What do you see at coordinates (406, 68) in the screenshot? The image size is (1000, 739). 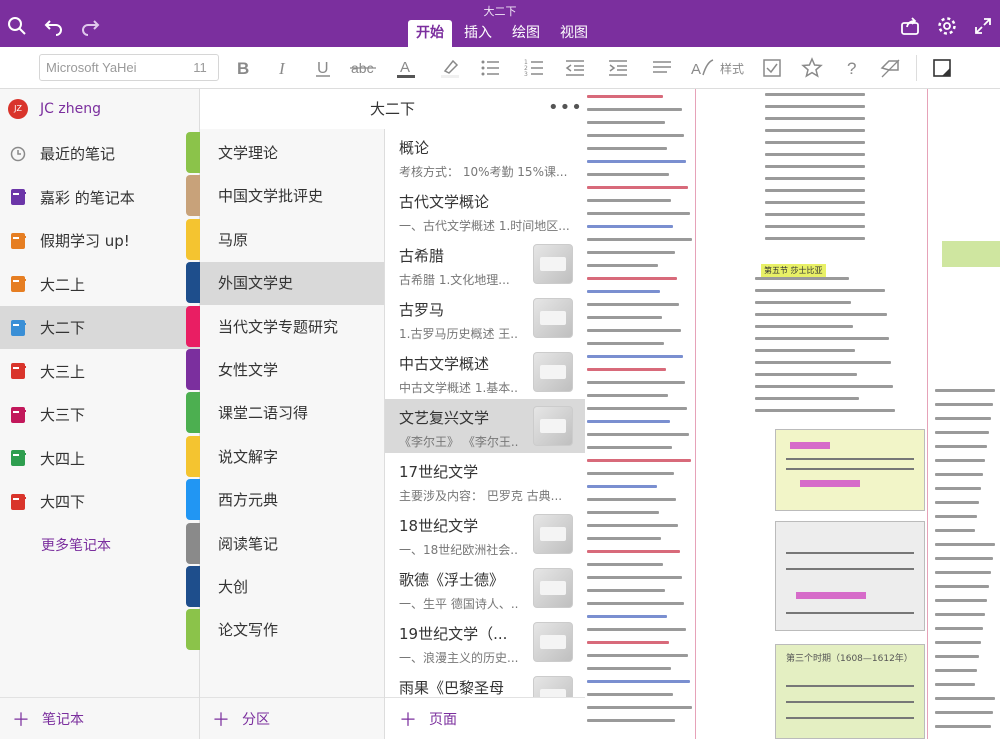 I see `font-color-icon: A` at bounding box center [406, 68].